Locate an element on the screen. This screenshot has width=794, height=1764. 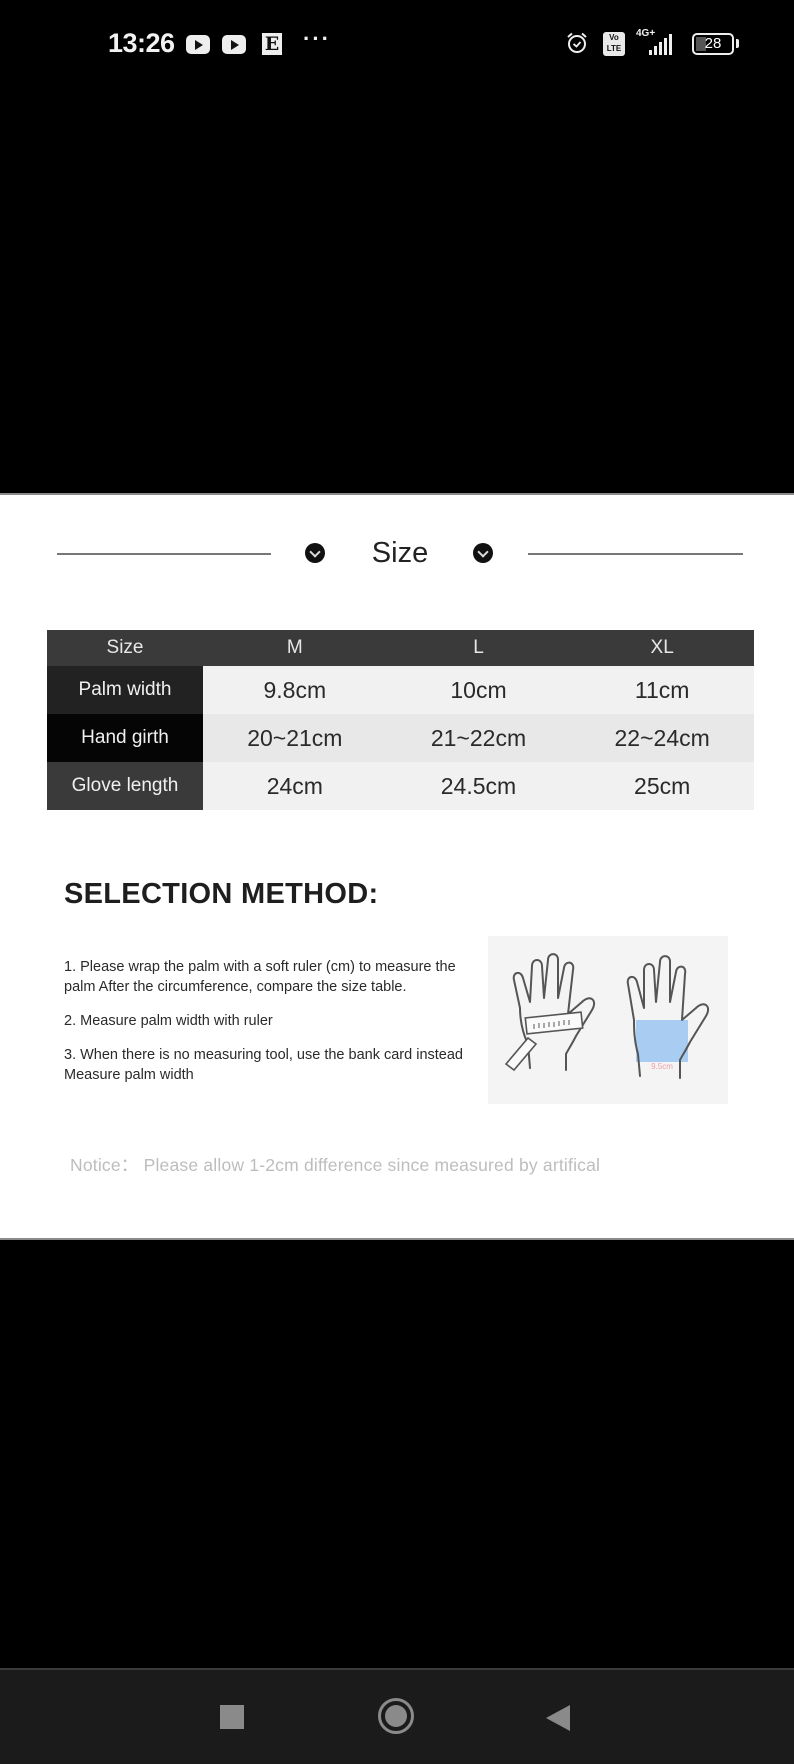
more-notifications-icon: ··· is located at coordinates (317, 38).